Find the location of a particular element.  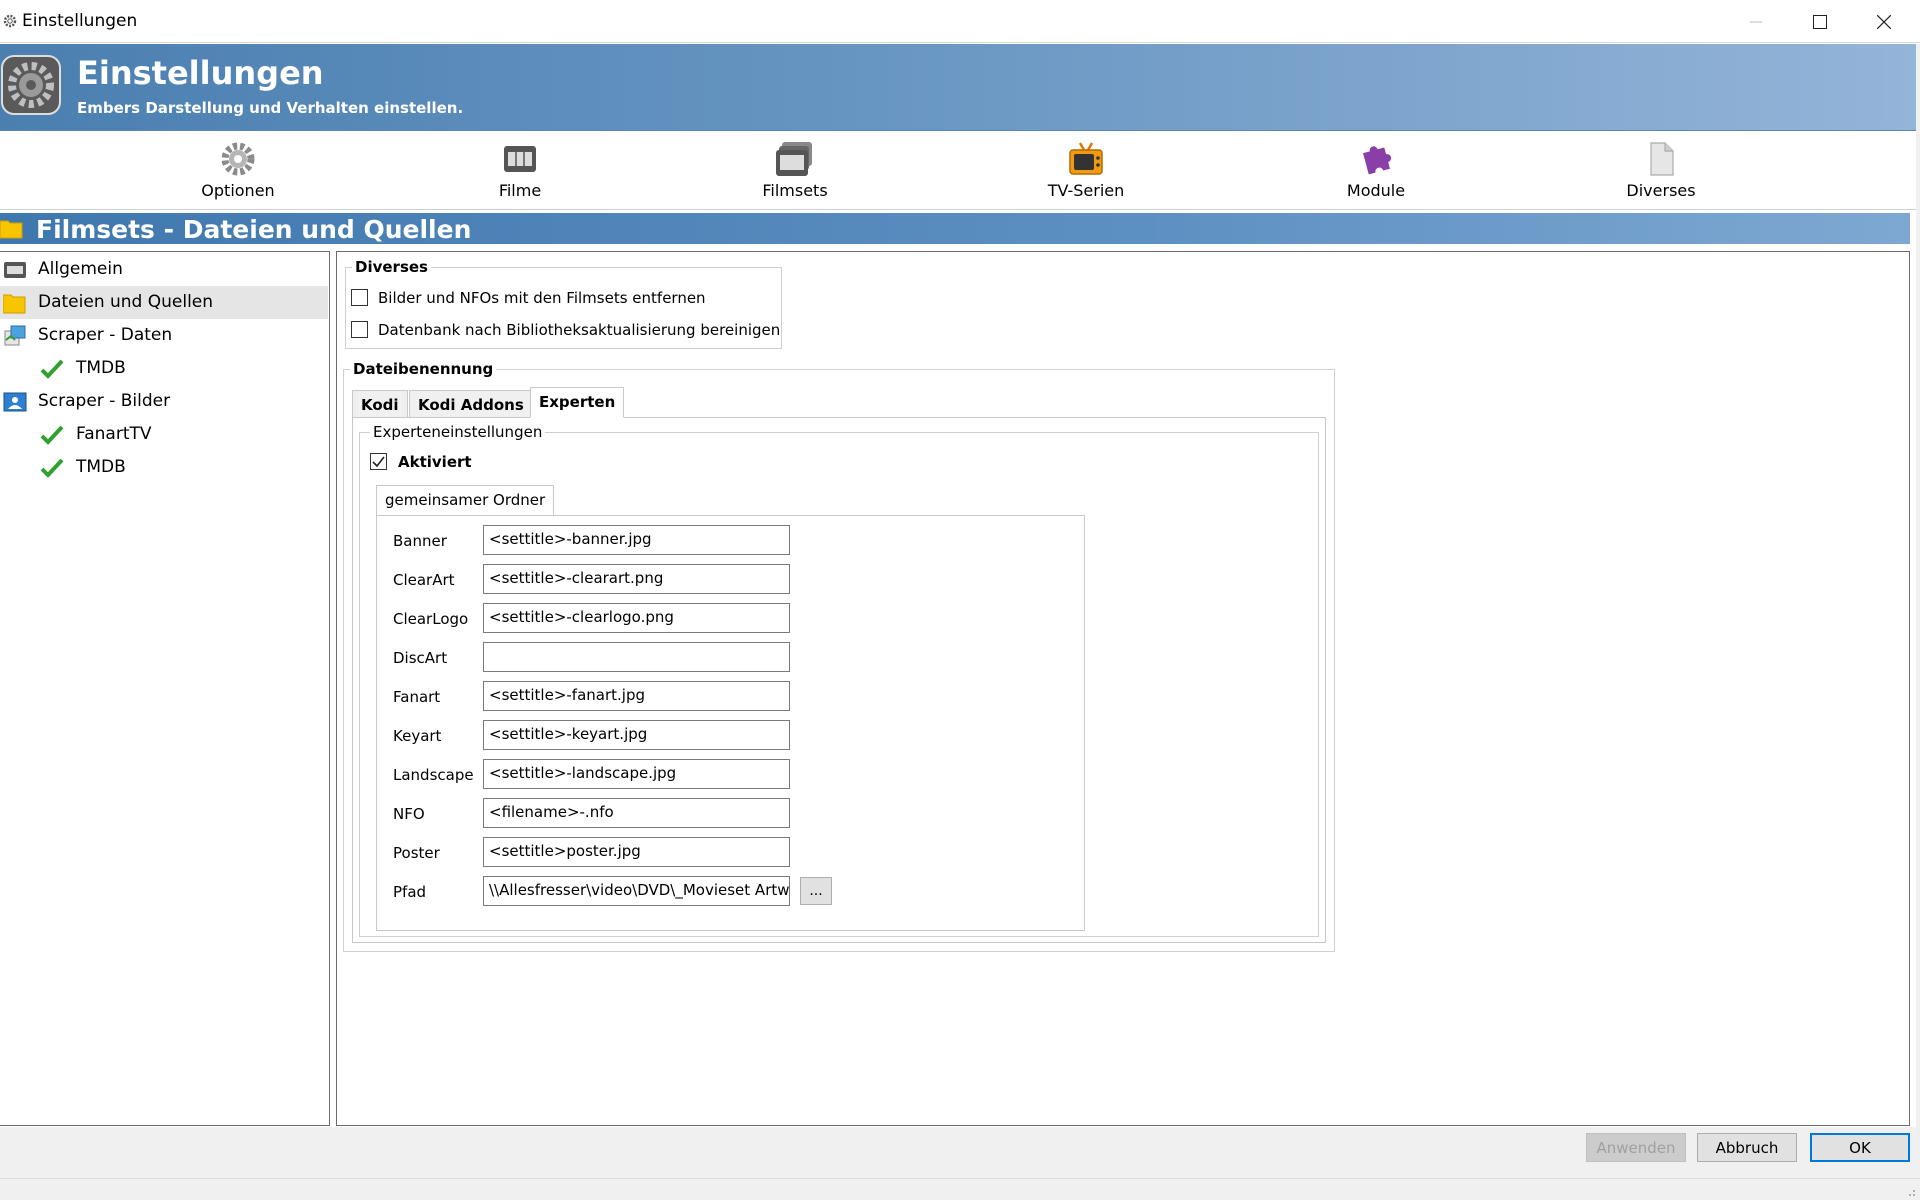

tree-item-fanarttv: FanartTV is located at coordinates (164, 434).